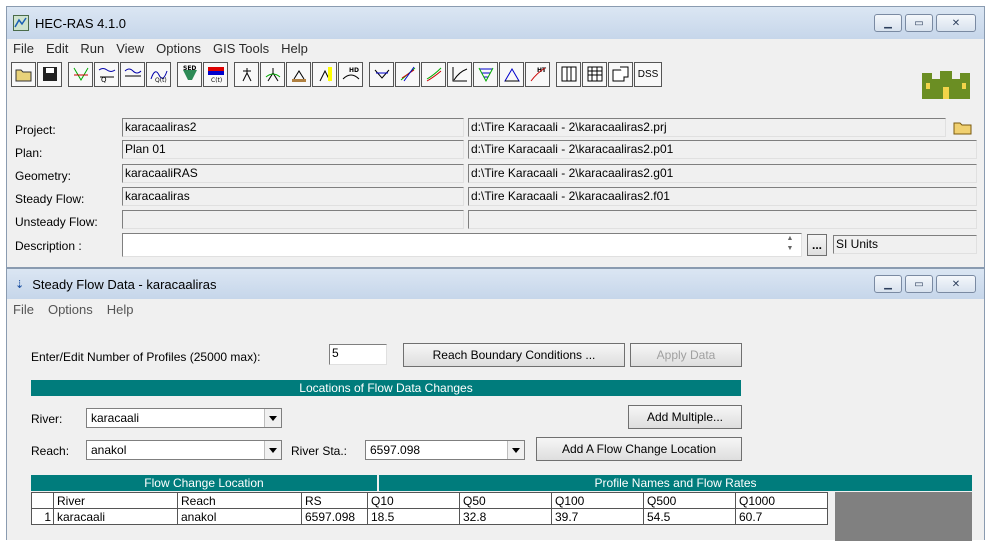 This screenshot has height=541, width=985. Describe the element at coordinates (433, 74) in the screenshot. I see `general-profile-plot-icon` at that location.